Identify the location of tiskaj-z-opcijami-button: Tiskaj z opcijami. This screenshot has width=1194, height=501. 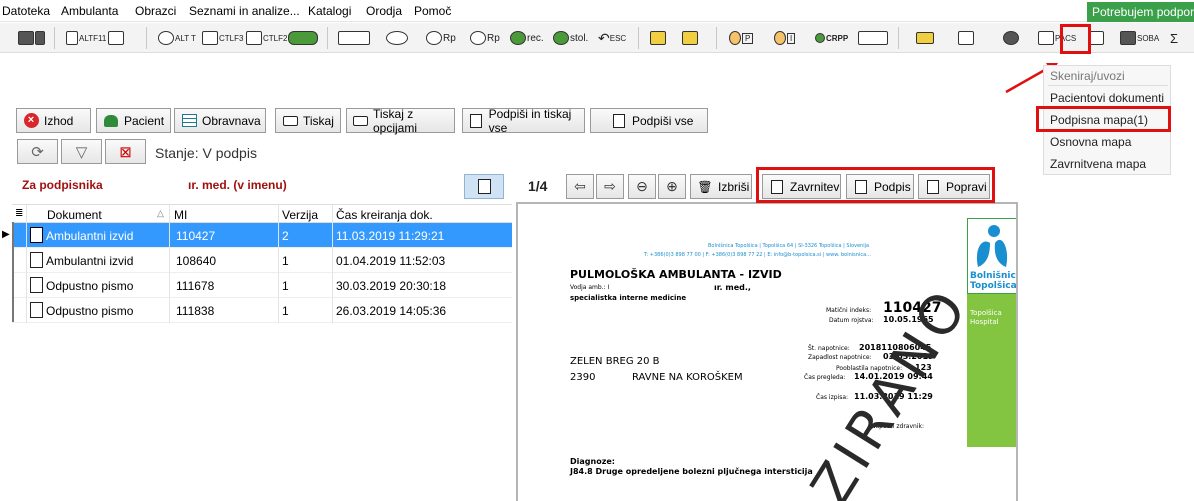
(400, 120).